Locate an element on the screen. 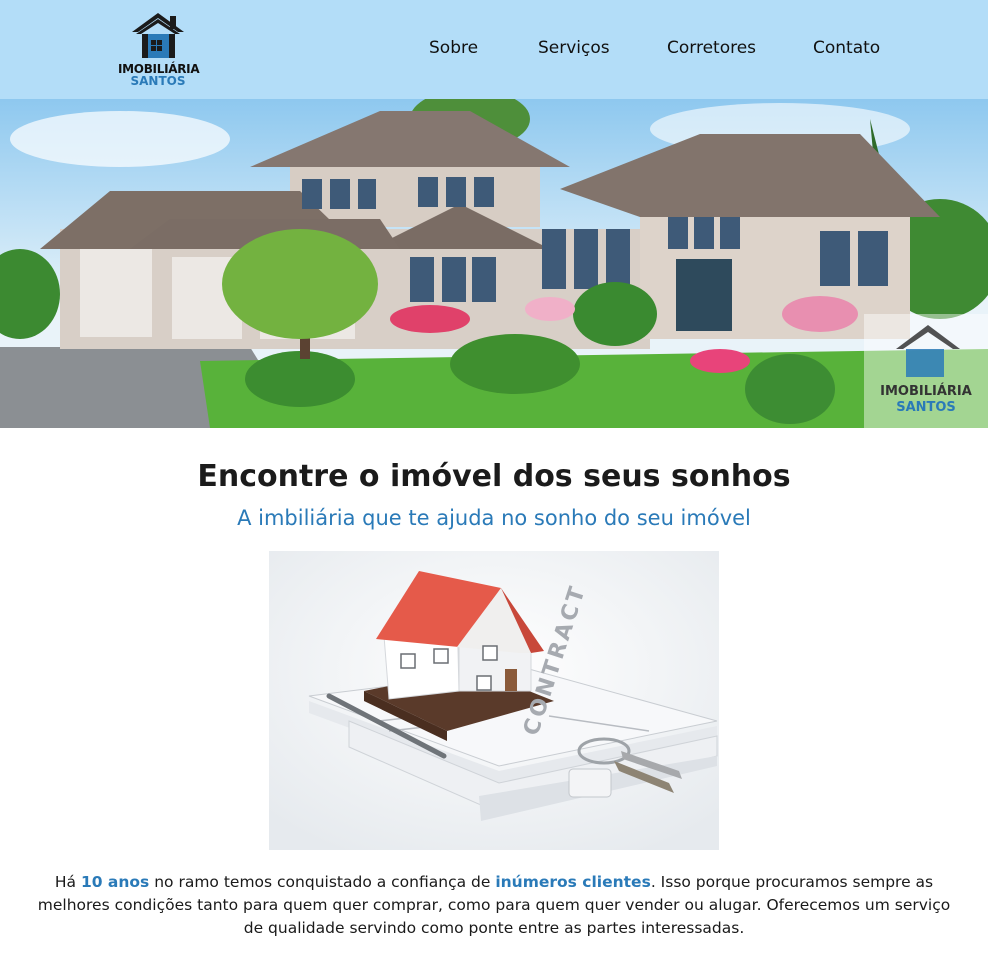 The width and height of the screenshot is (988, 961). hero-watermark-line2: SANTOS is located at coordinates (926, 407).